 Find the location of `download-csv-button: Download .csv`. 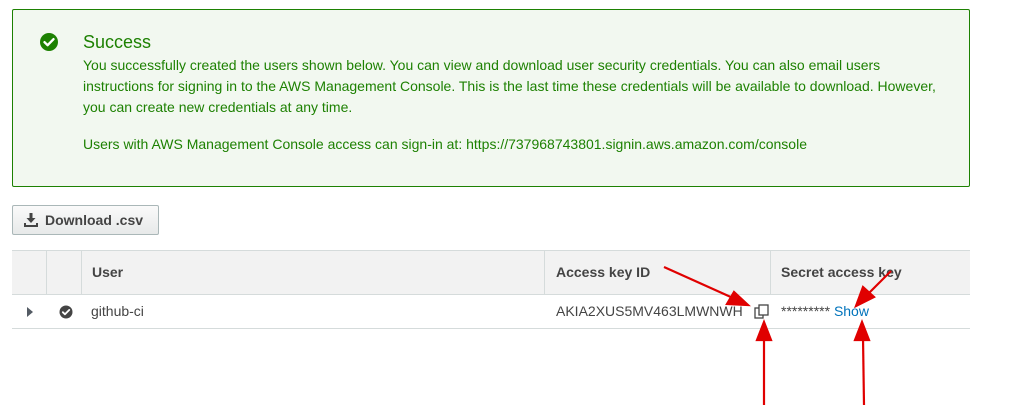

download-csv-button: Download .csv is located at coordinates (85, 220).